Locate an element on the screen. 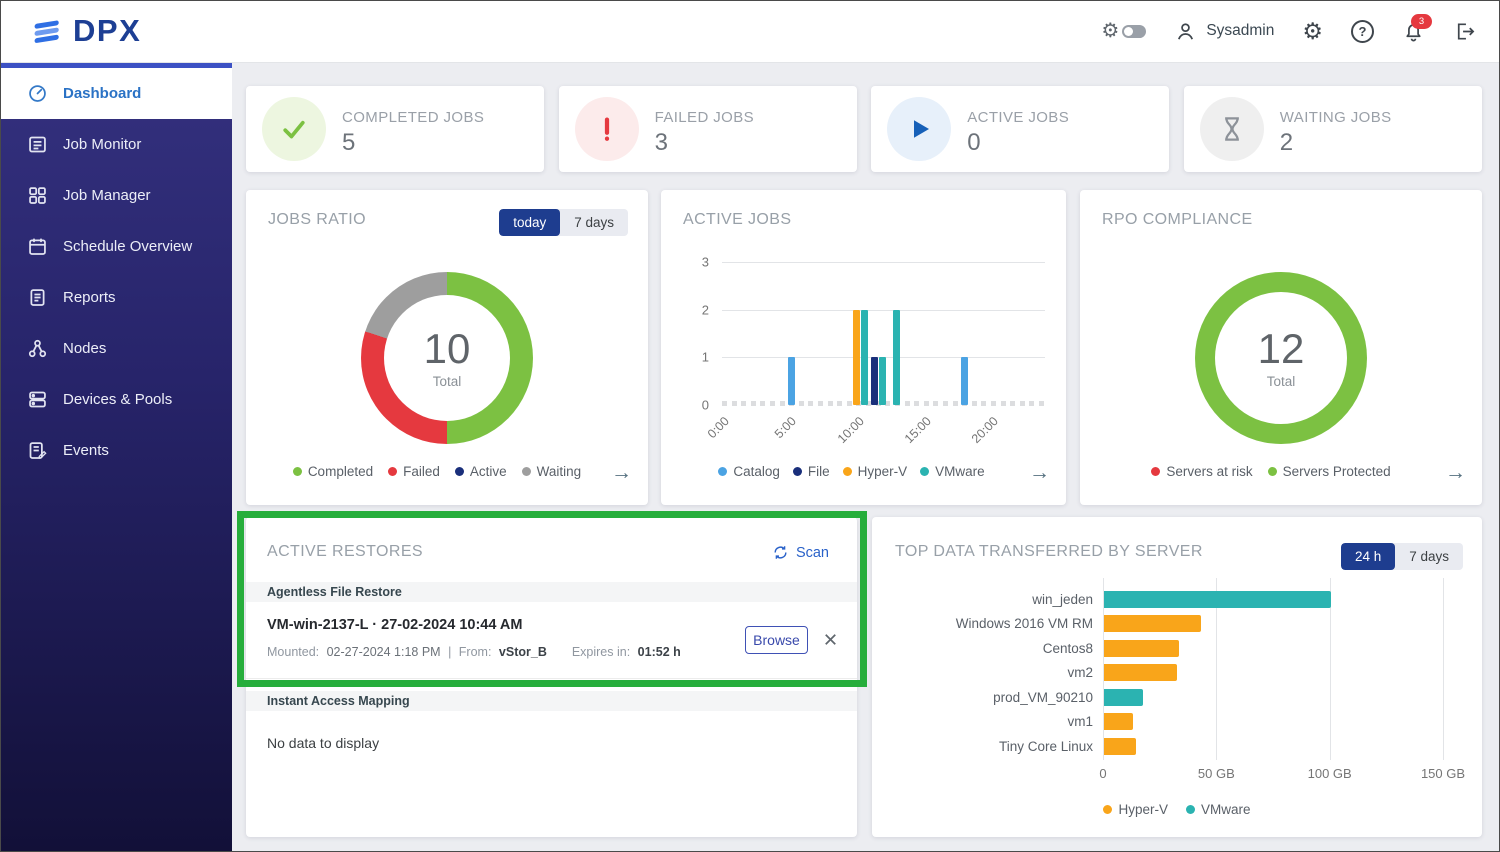  settings-toggle: ⚙ is located at coordinates (1124, 31).